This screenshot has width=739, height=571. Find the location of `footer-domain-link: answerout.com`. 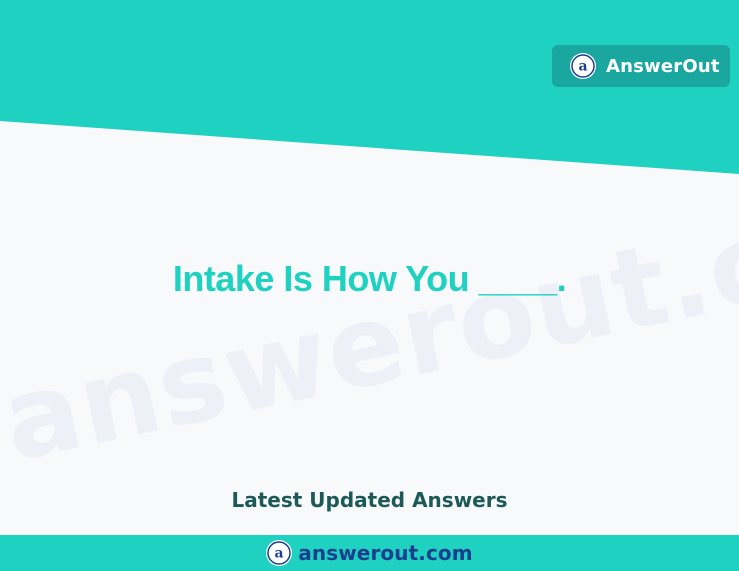

footer-domain-link: answerout.com is located at coordinates (385, 553).